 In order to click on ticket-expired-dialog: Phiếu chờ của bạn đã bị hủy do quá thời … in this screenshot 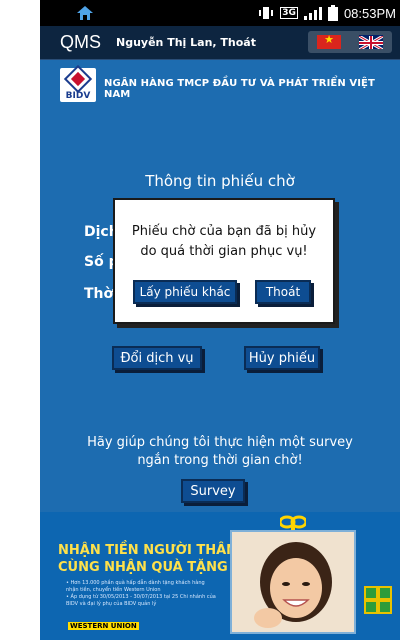, I will do `click(224, 261)`.